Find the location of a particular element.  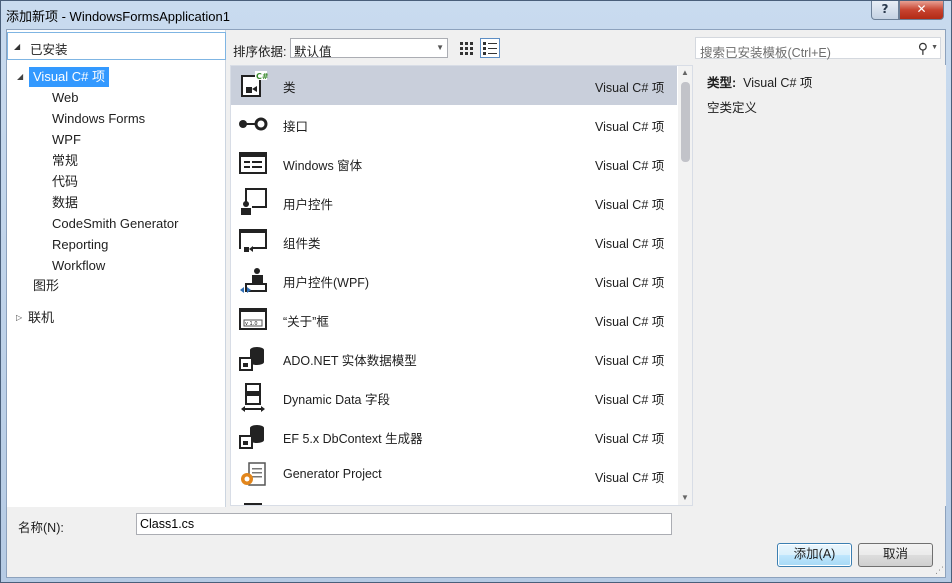

template-name: Windows 窗体 is located at coordinates (323, 166).